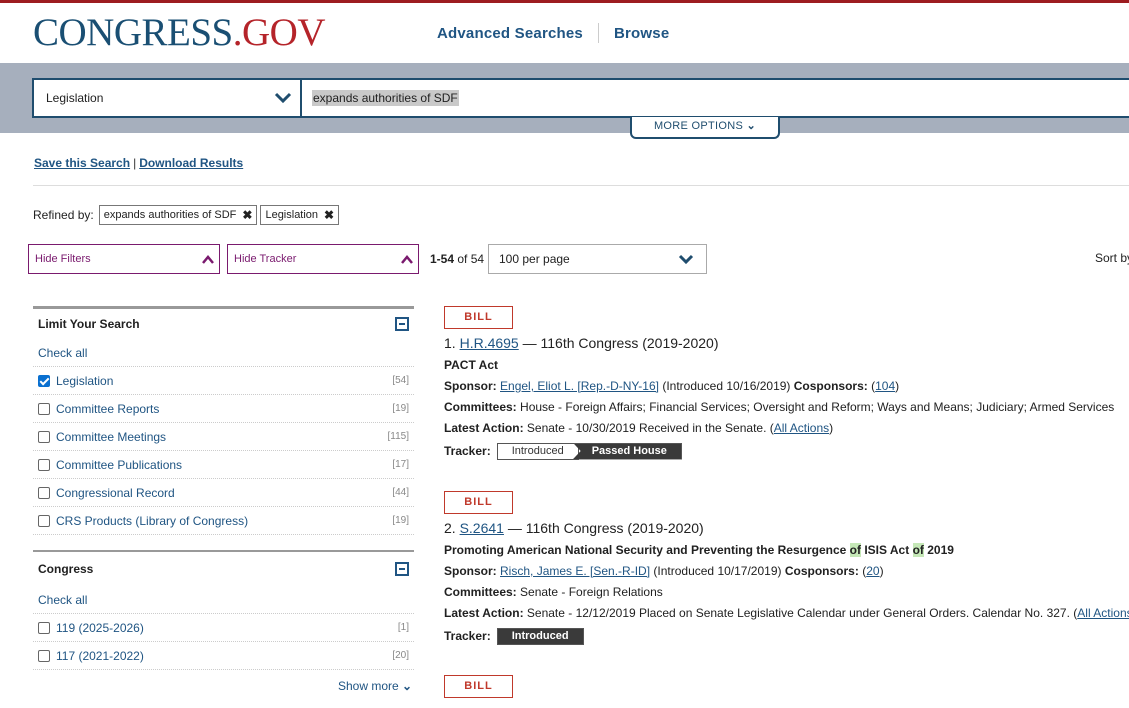 Image resolution: width=1129 pixels, height=708 pixels. Describe the element at coordinates (579, 386) in the screenshot. I see `sponsor-link: Engel, Eliot L. [Rep.-D-NY-16]` at that location.